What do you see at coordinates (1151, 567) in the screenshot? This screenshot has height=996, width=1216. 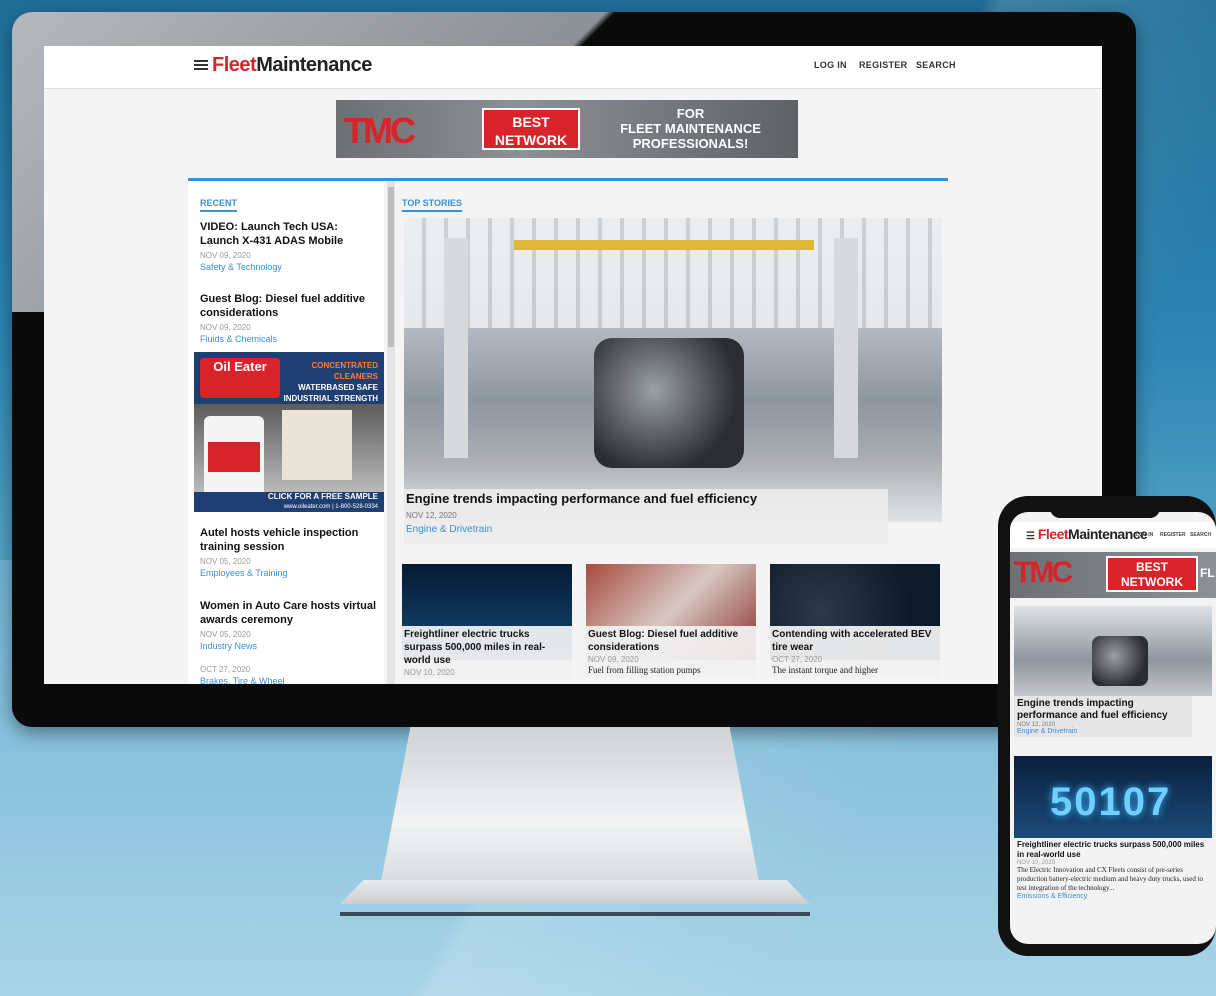 I see `phone-best-line1: BEST` at bounding box center [1151, 567].